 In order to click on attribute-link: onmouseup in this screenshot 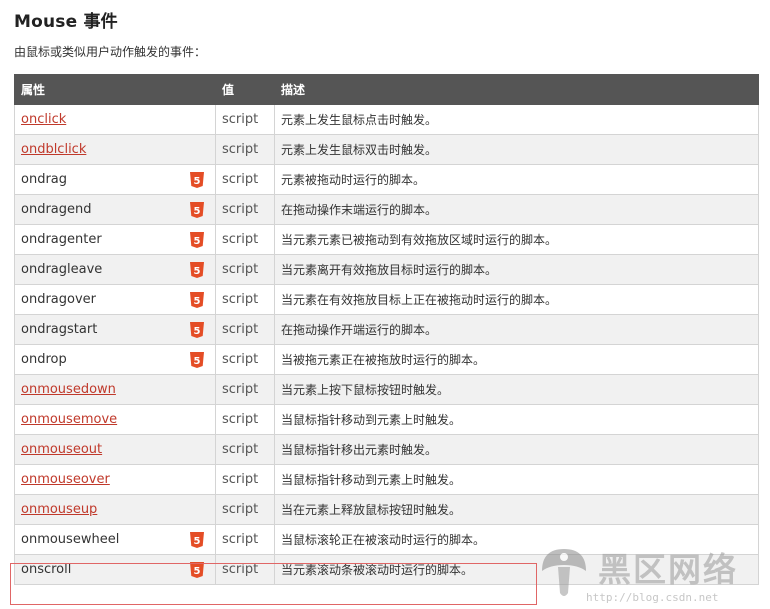, I will do `click(59, 509)`.